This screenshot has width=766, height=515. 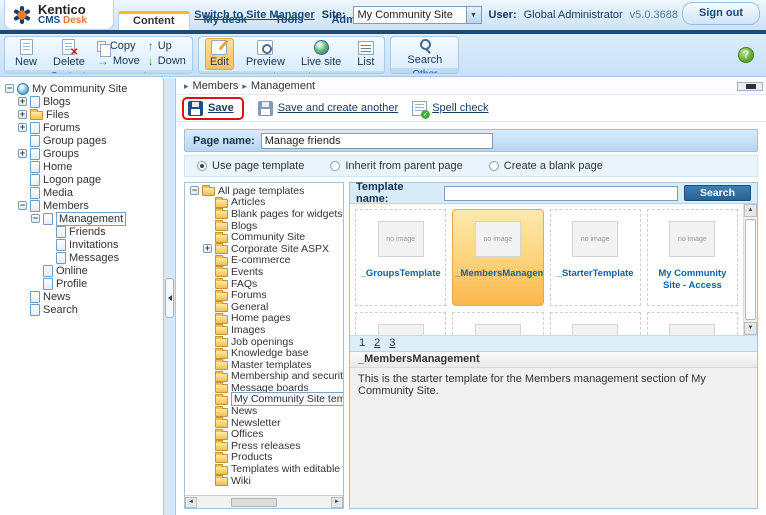 What do you see at coordinates (692, 257) in the screenshot?
I see `template-tile: no image My Community Site - Access` at bounding box center [692, 257].